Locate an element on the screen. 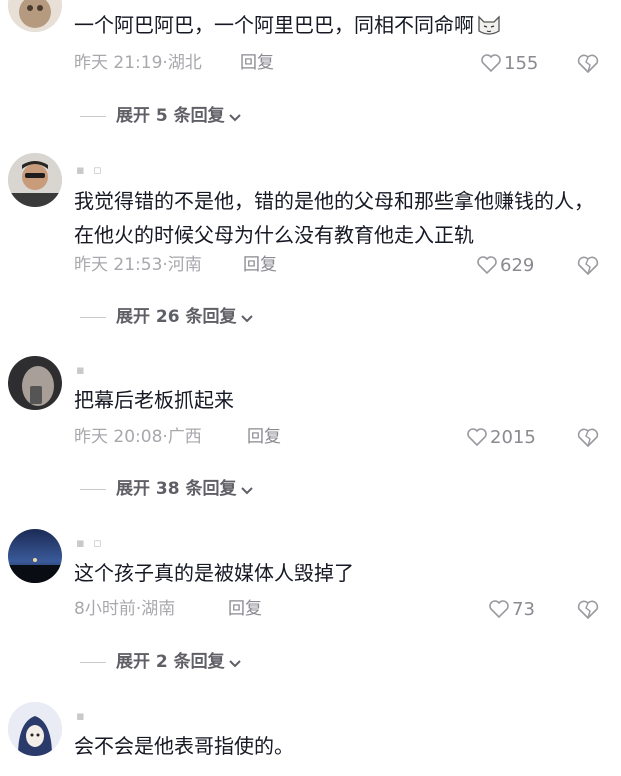 The image size is (621, 776). expand-replies-button: 展开 2 条回复 is located at coordinates (161, 662).